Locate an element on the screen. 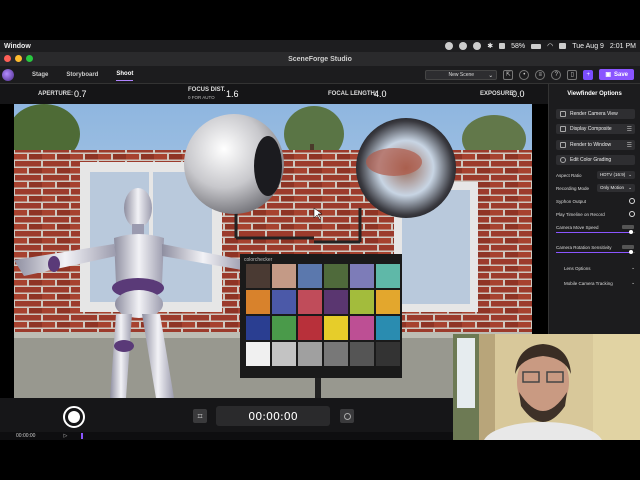 The width and height of the screenshot is (640, 480). lens-options-label: Lens Options is located at coordinates (577, 268).